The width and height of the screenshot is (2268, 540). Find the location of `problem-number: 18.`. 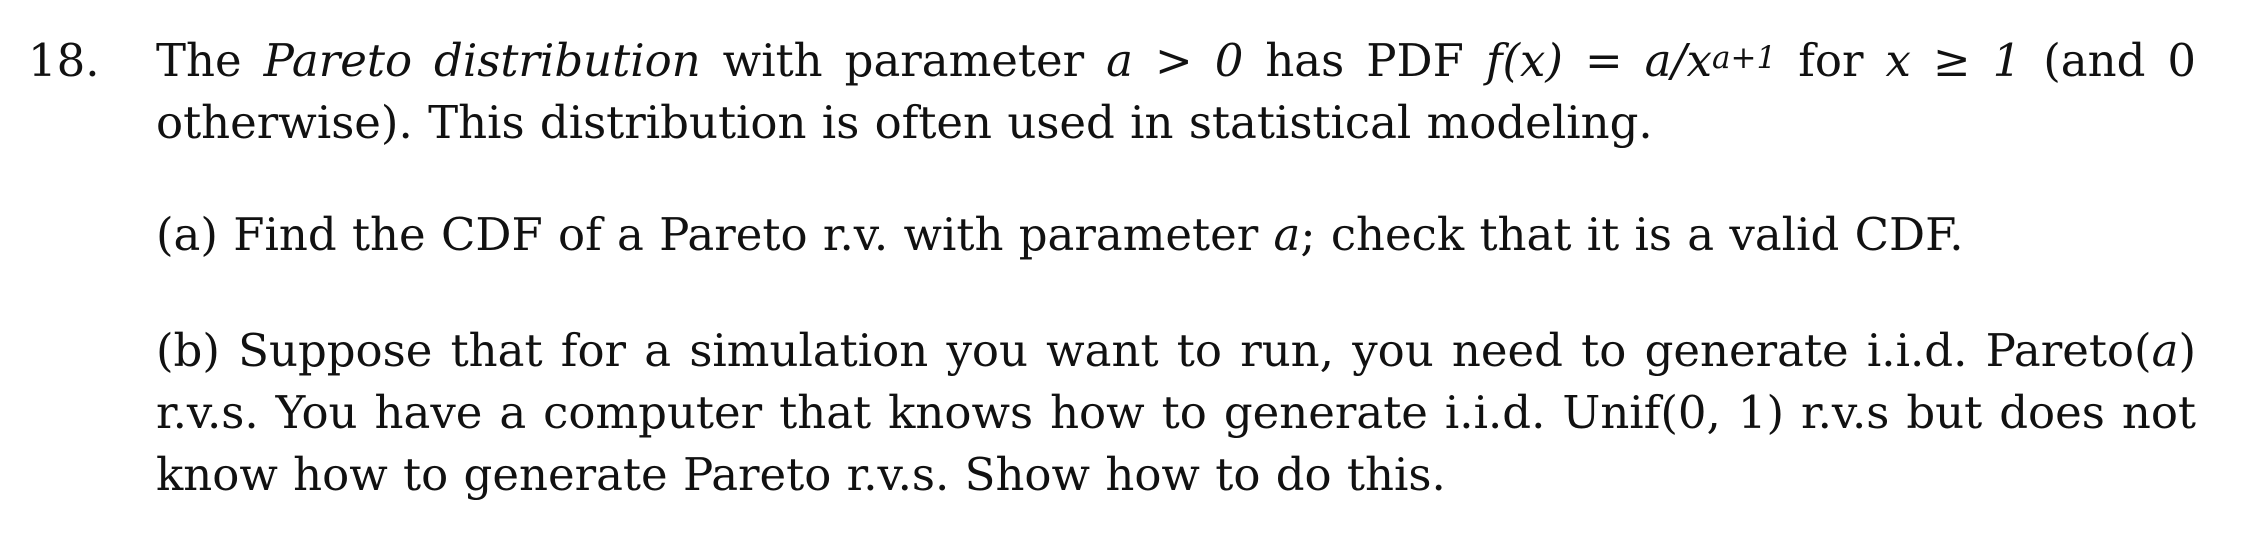

problem-number: 18. is located at coordinates (64, 60).